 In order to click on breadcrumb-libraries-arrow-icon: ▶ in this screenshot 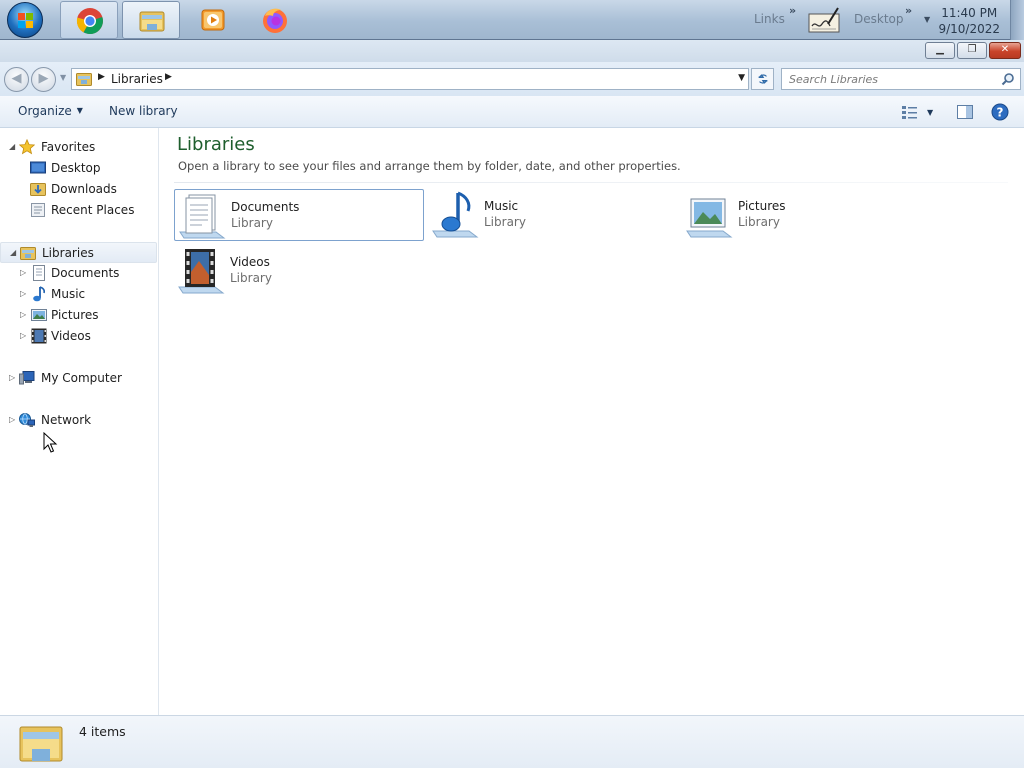, I will do `click(168, 77)`.